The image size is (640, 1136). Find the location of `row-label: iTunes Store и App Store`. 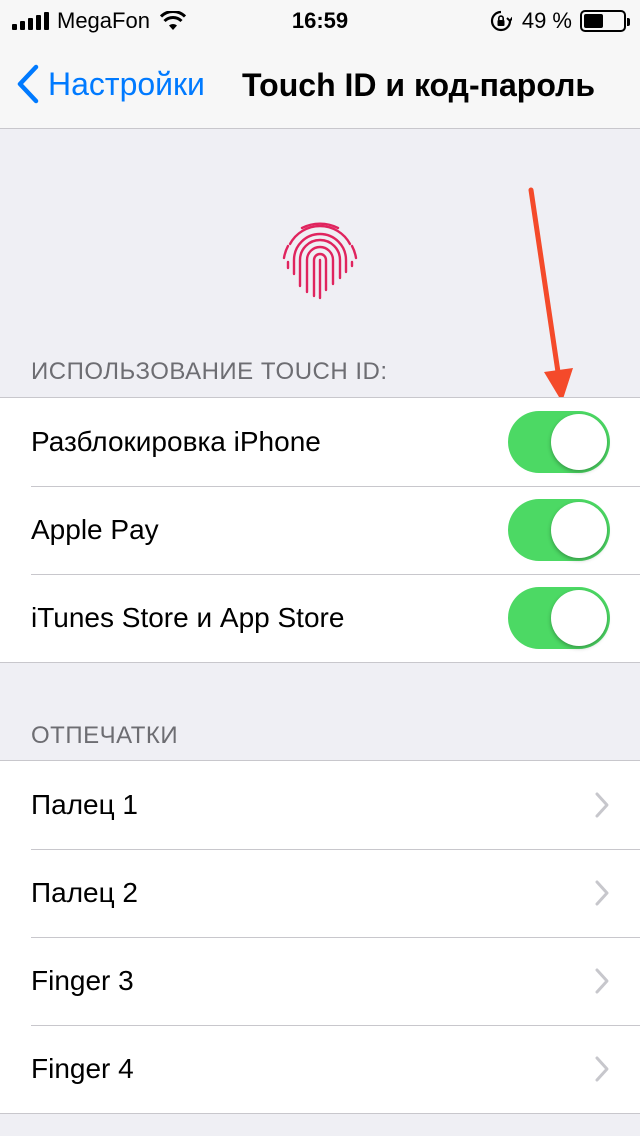

row-label: iTunes Store и App Store is located at coordinates (188, 617).